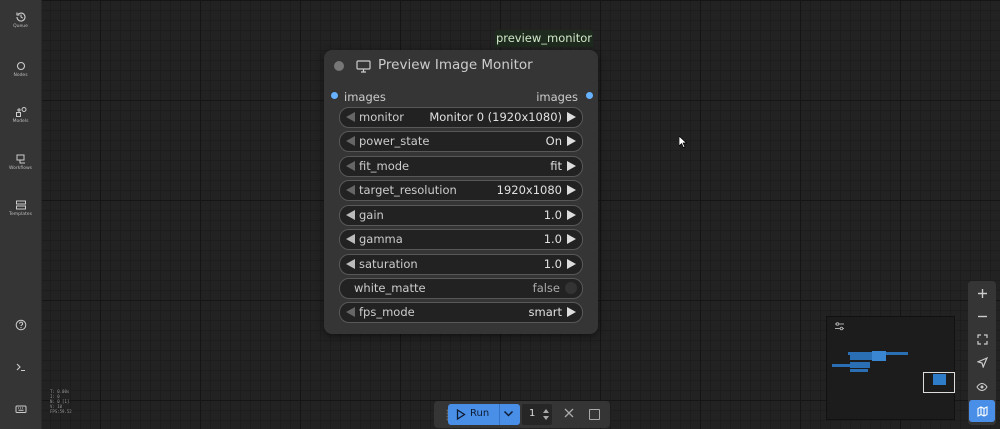 The image size is (1000, 429). I want to click on zoom-in-button, so click(982, 293).